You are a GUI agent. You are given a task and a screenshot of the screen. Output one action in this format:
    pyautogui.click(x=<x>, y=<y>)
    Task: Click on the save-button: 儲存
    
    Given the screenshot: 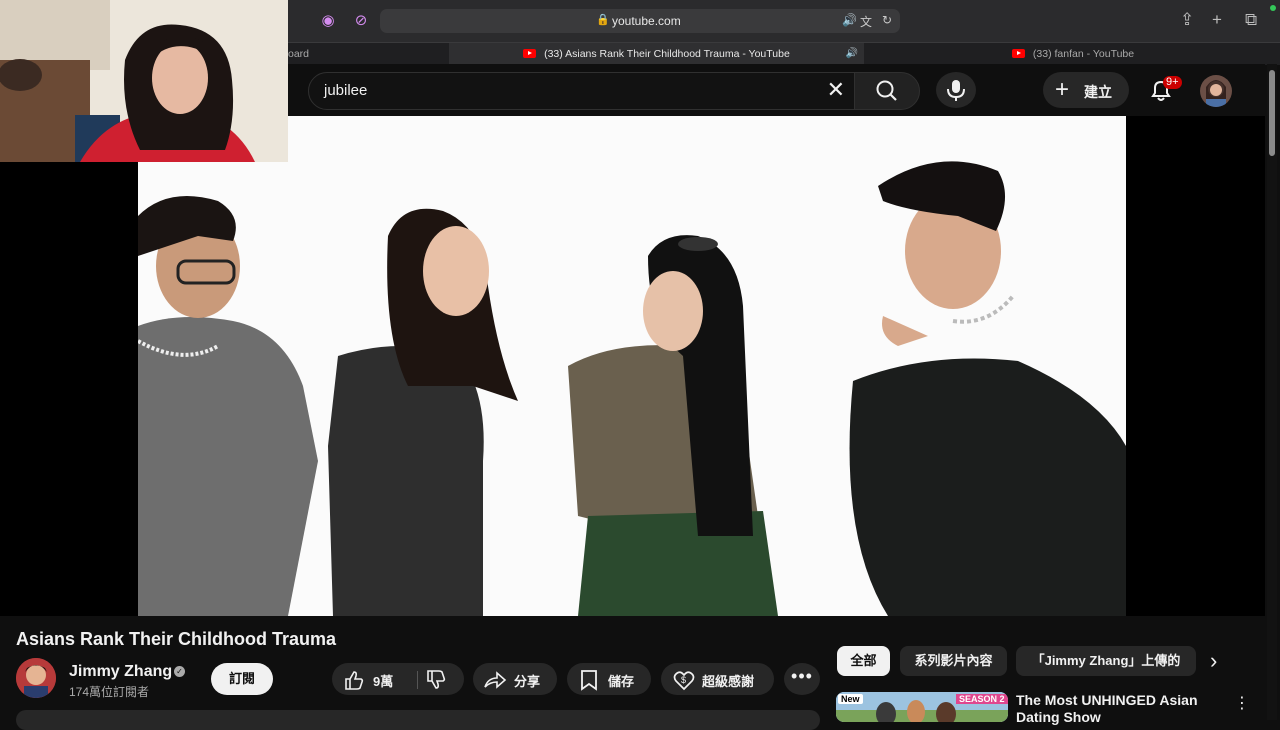 What is the action you would take?
    pyautogui.click(x=609, y=679)
    